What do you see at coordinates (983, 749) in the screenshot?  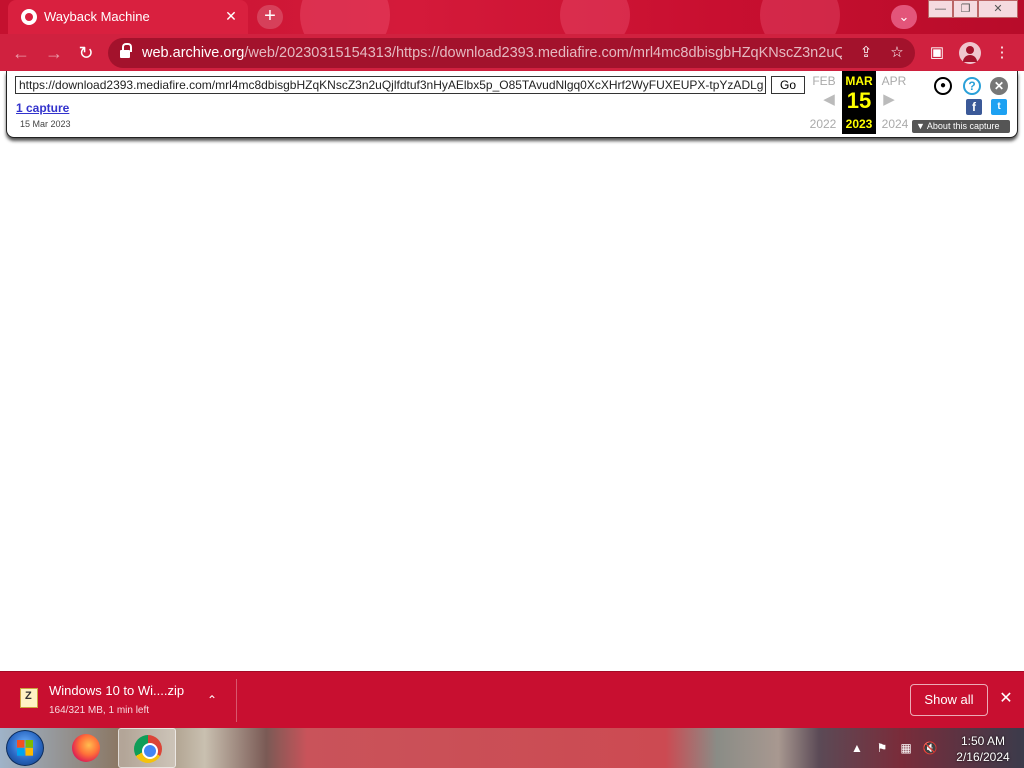 I see `system-clock: 1:50 AM 2/16/2024` at bounding box center [983, 749].